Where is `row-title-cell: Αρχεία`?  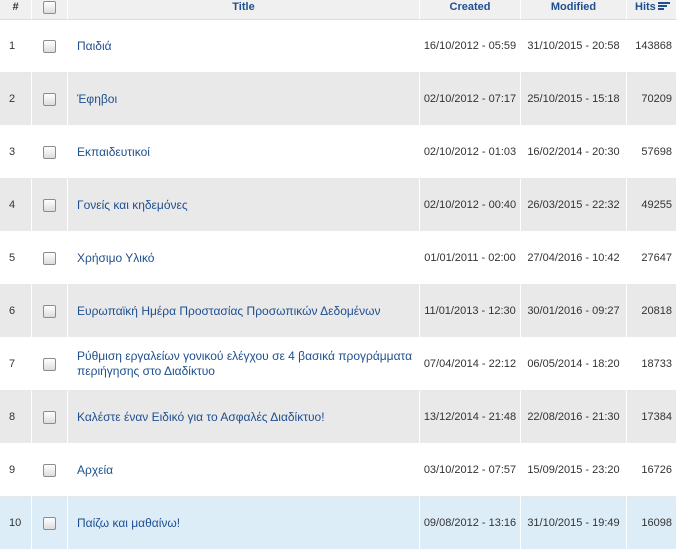
row-title-cell: Αρχεία is located at coordinates (244, 470).